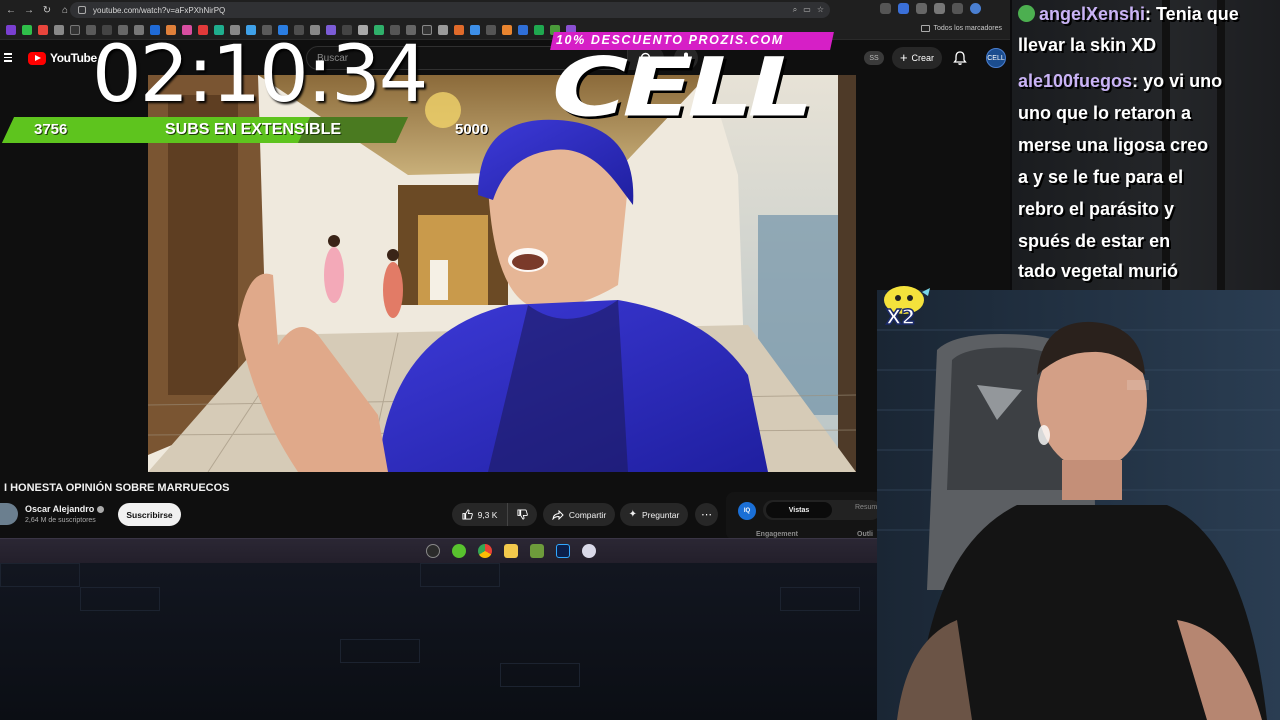 The height and width of the screenshot is (720, 1280). Describe the element at coordinates (1128, 14) in the screenshot. I see `chat-message: angelXenshi: Tenia que` at that location.